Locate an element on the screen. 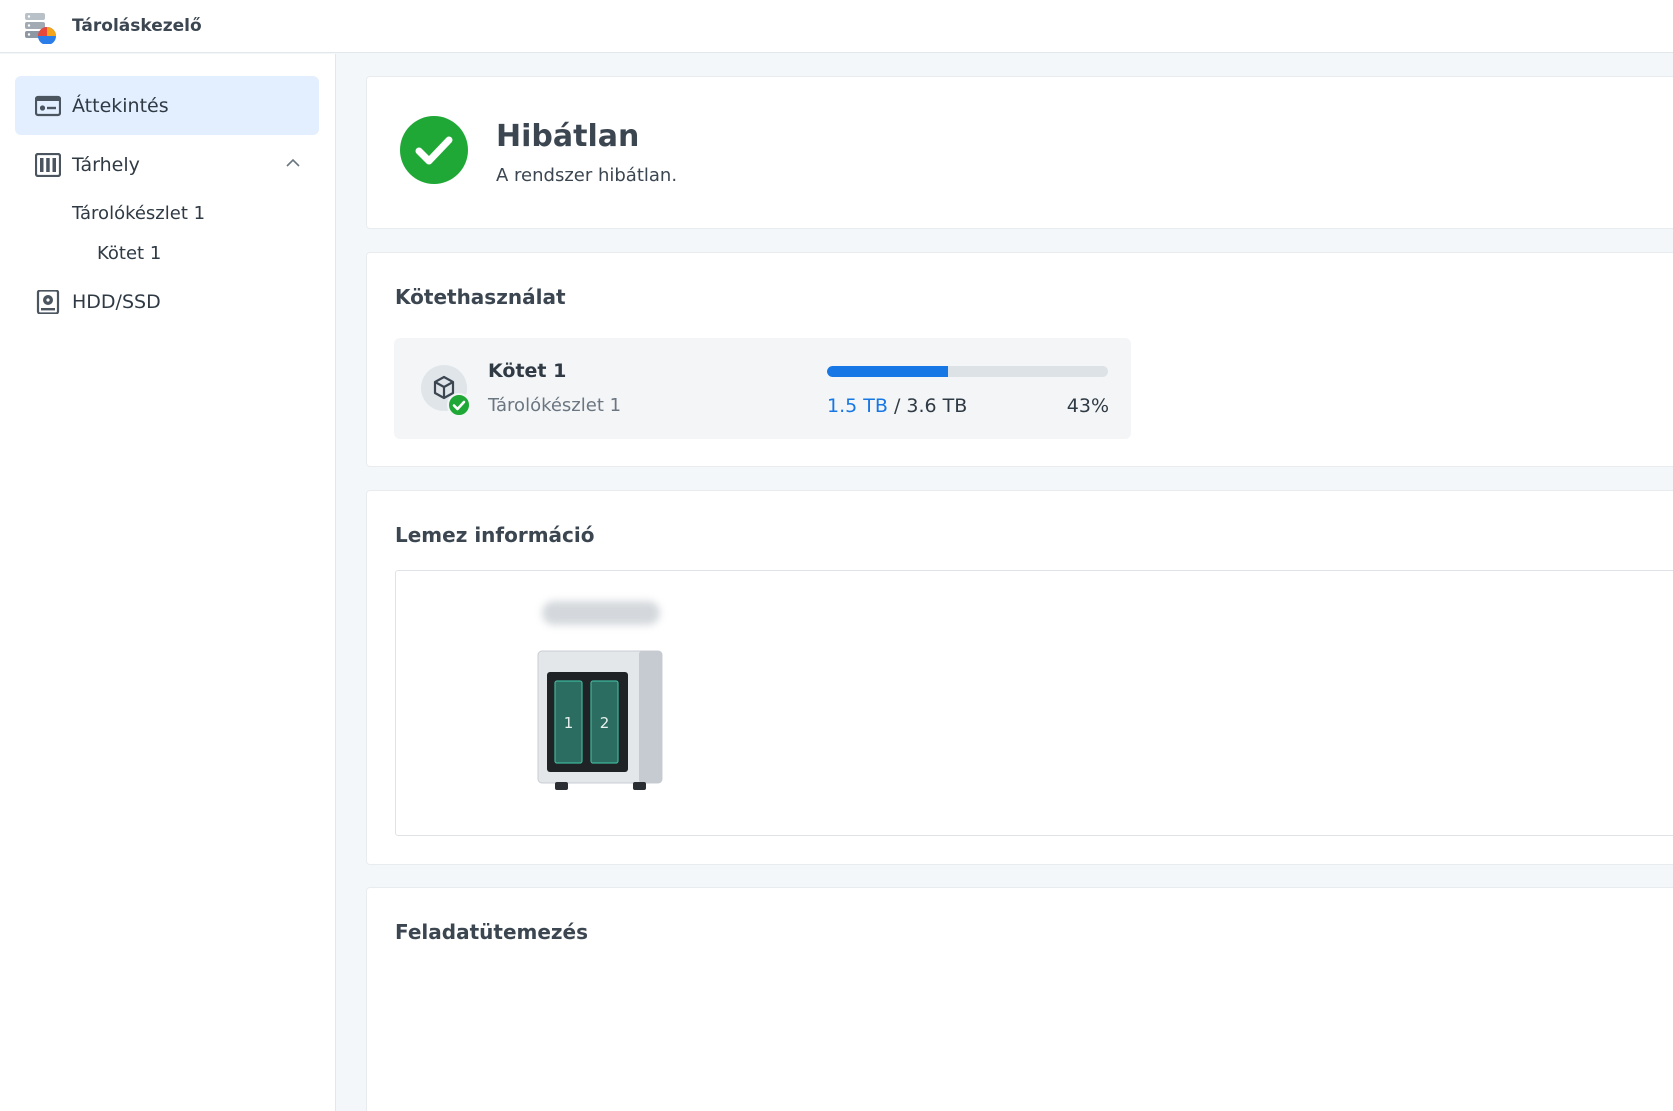 The height and width of the screenshot is (1111, 1673). disk-info-title: Lemez információ is located at coordinates (495, 535).